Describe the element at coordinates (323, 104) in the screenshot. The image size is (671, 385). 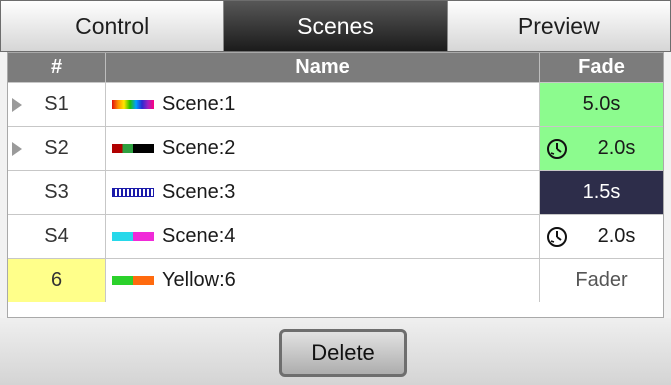
I see `scene-name-cell: Scene:1` at that location.